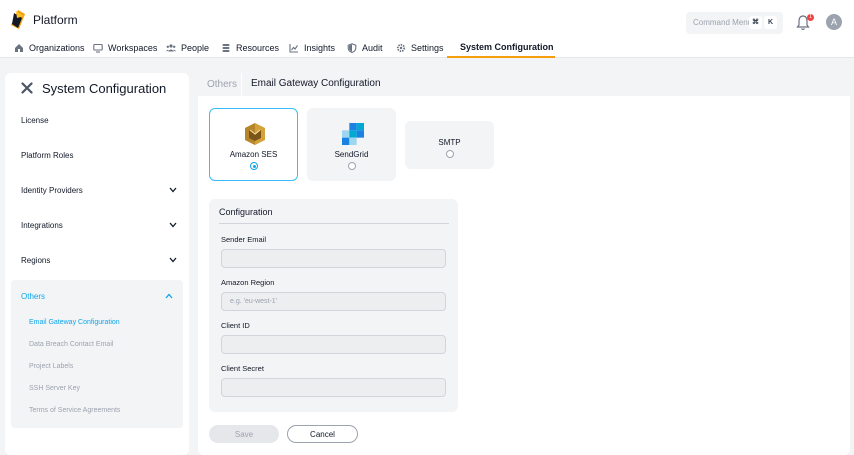 The height and width of the screenshot is (455, 854). What do you see at coordinates (33, 296) in the screenshot?
I see `sidebar-item-label: Others` at bounding box center [33, 296].